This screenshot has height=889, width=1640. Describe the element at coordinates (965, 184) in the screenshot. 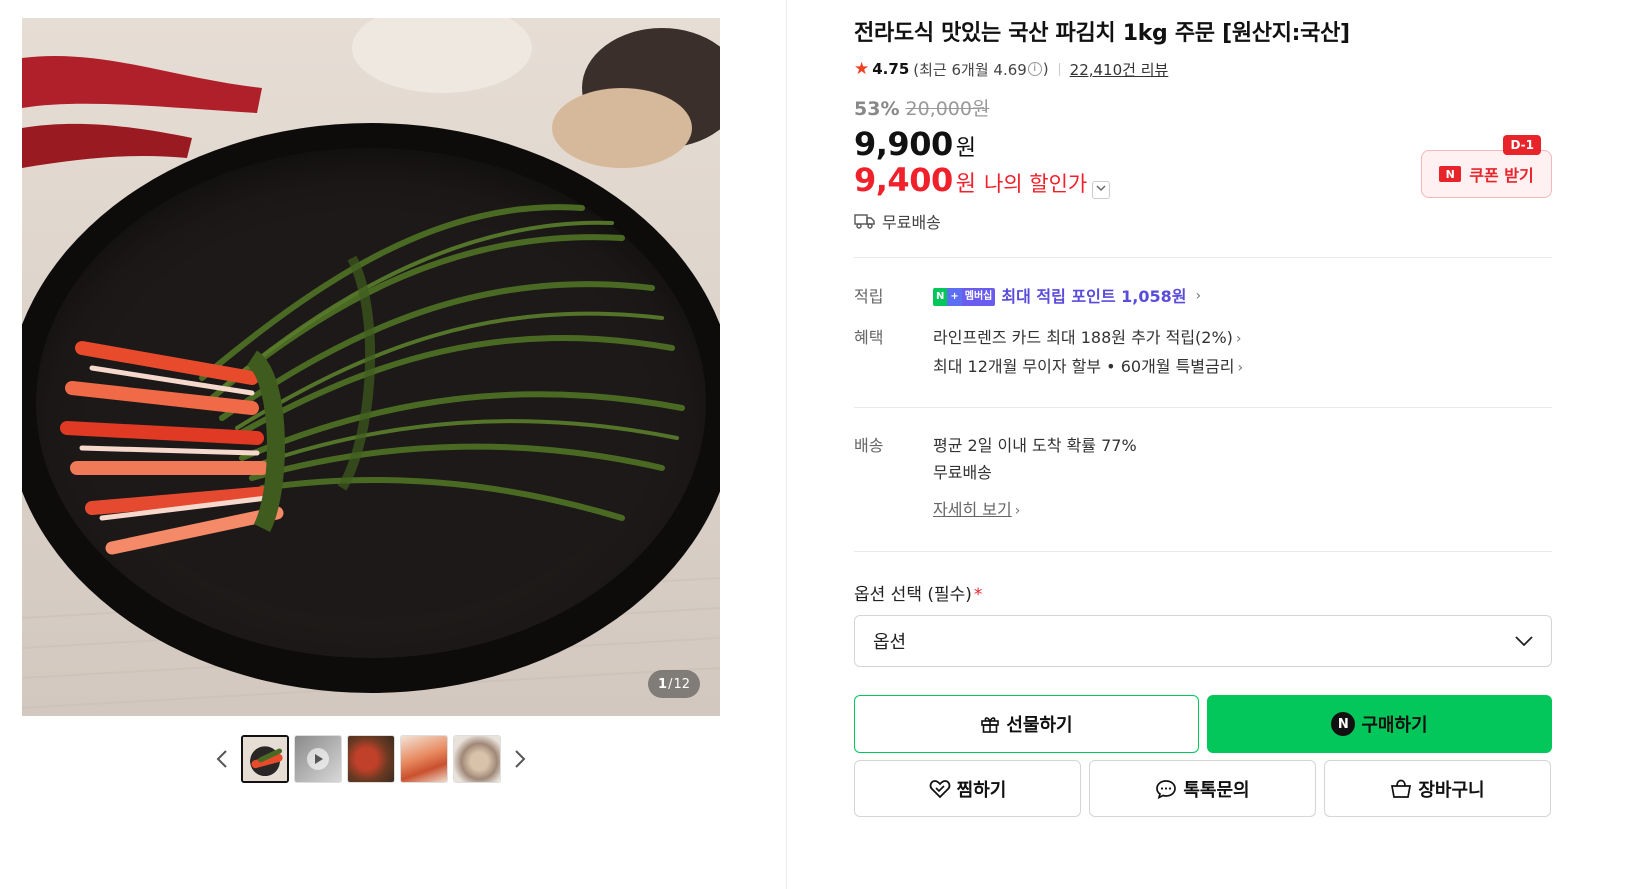

I see `my-discount-price-unit: 원` at that location.